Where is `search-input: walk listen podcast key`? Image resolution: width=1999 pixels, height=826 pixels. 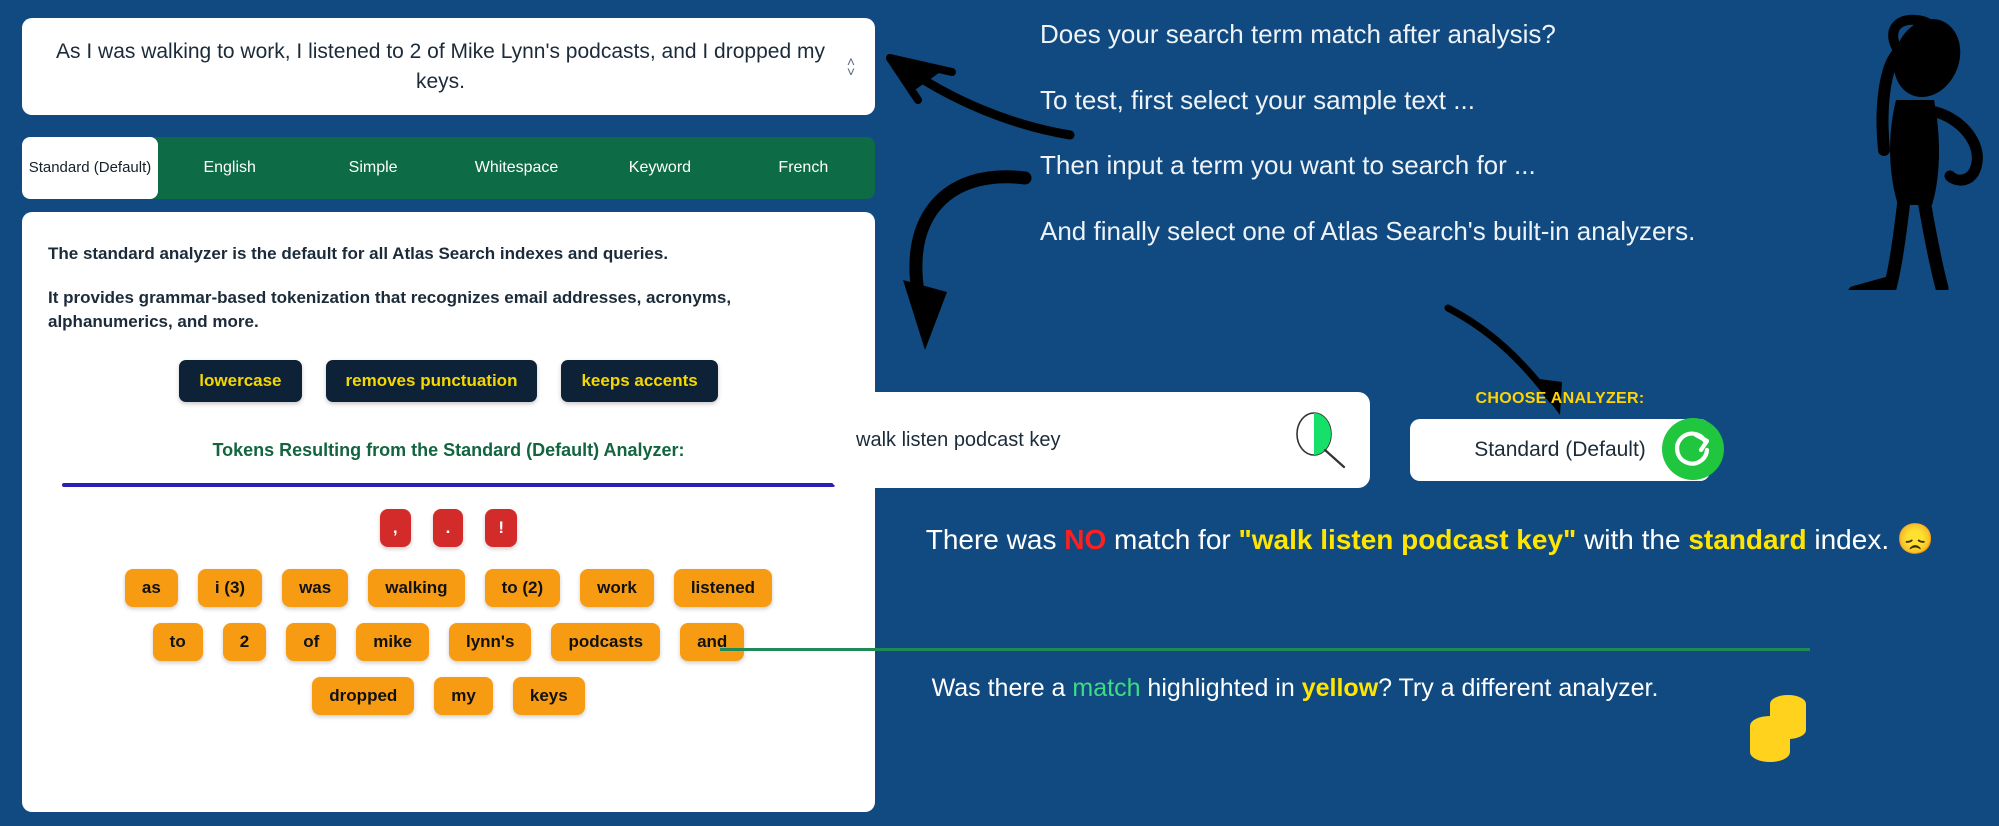
search-input: walk listen podcast key is located at coordinates (1100, 440).